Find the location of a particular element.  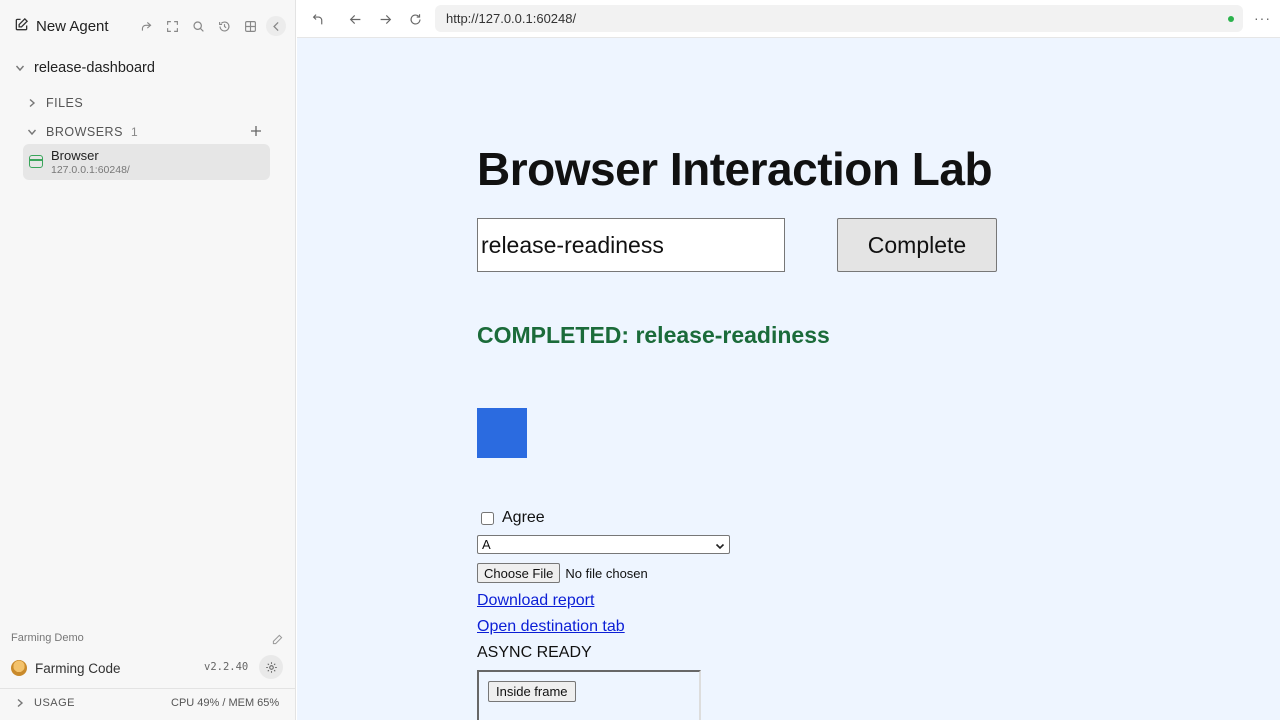

download-report-link: Download report is located at coordinates (535, 601).